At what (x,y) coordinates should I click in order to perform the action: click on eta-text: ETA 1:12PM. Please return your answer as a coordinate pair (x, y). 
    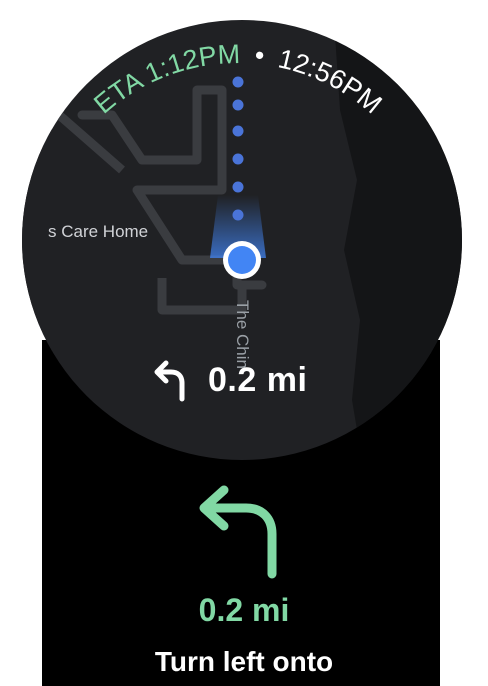
    Looking at the image, I should click on (164, 79).